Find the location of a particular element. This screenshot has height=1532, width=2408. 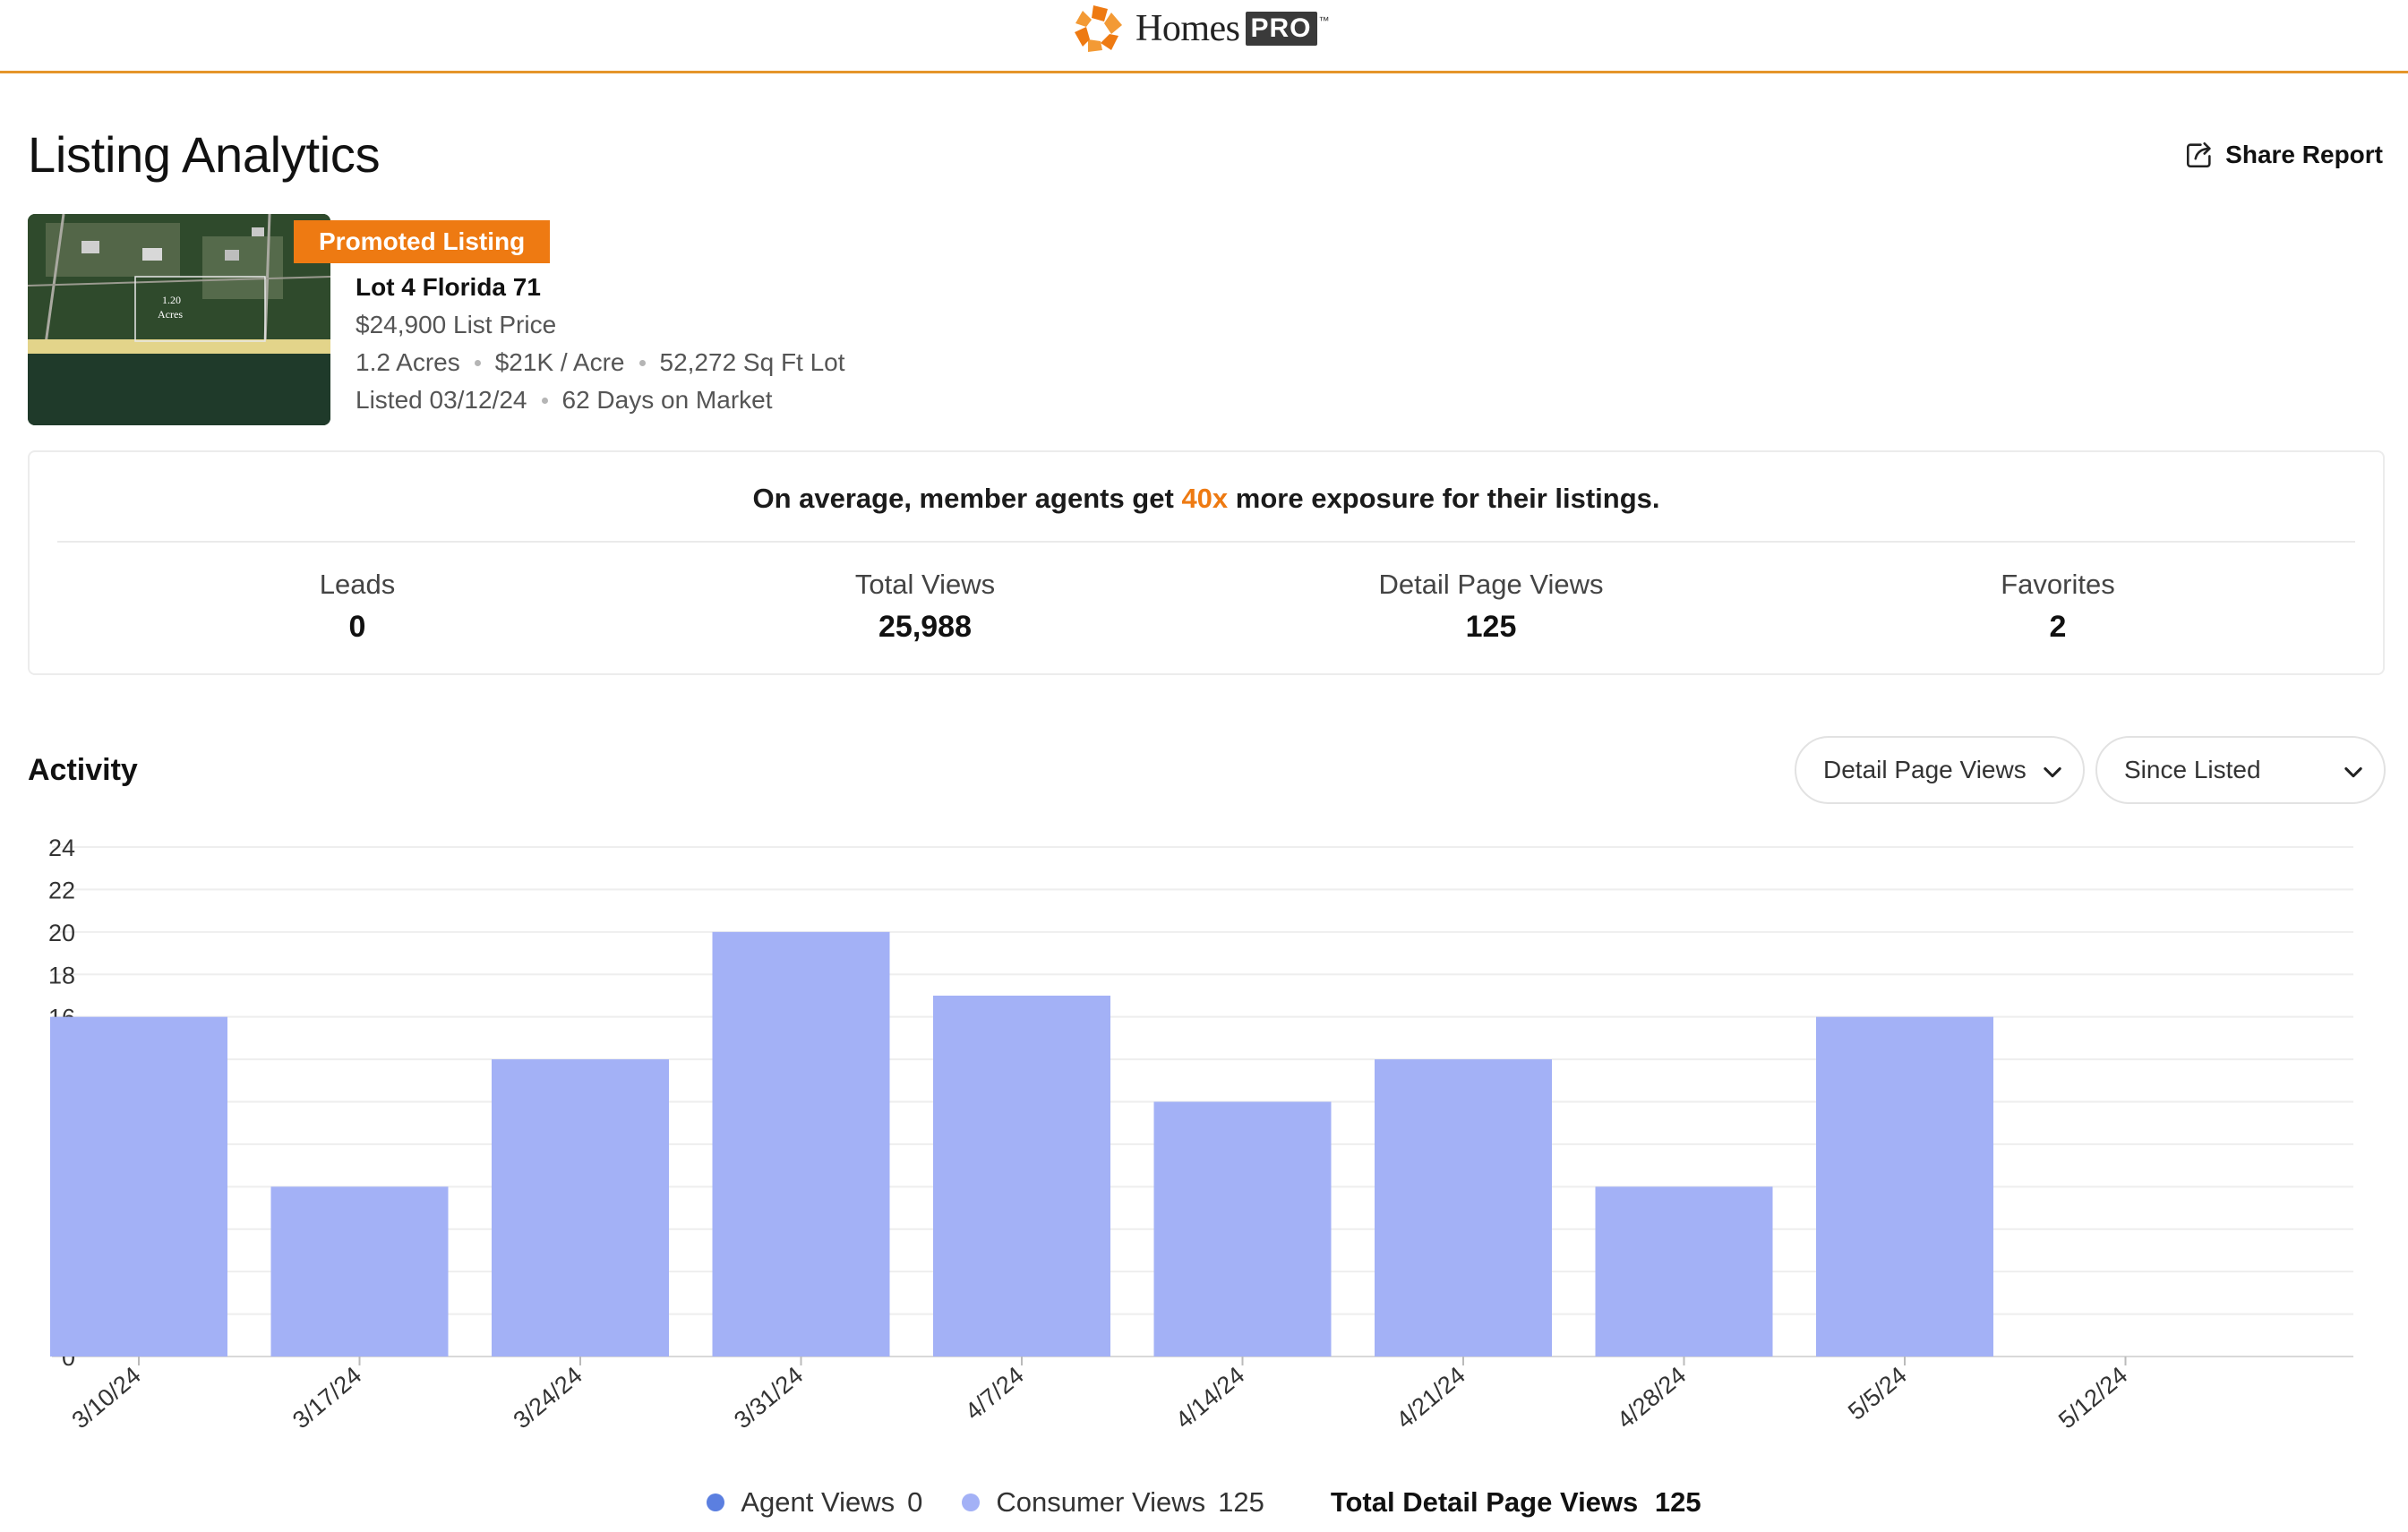

share-report-label: Share Report is located at coordinates (2304, 154).